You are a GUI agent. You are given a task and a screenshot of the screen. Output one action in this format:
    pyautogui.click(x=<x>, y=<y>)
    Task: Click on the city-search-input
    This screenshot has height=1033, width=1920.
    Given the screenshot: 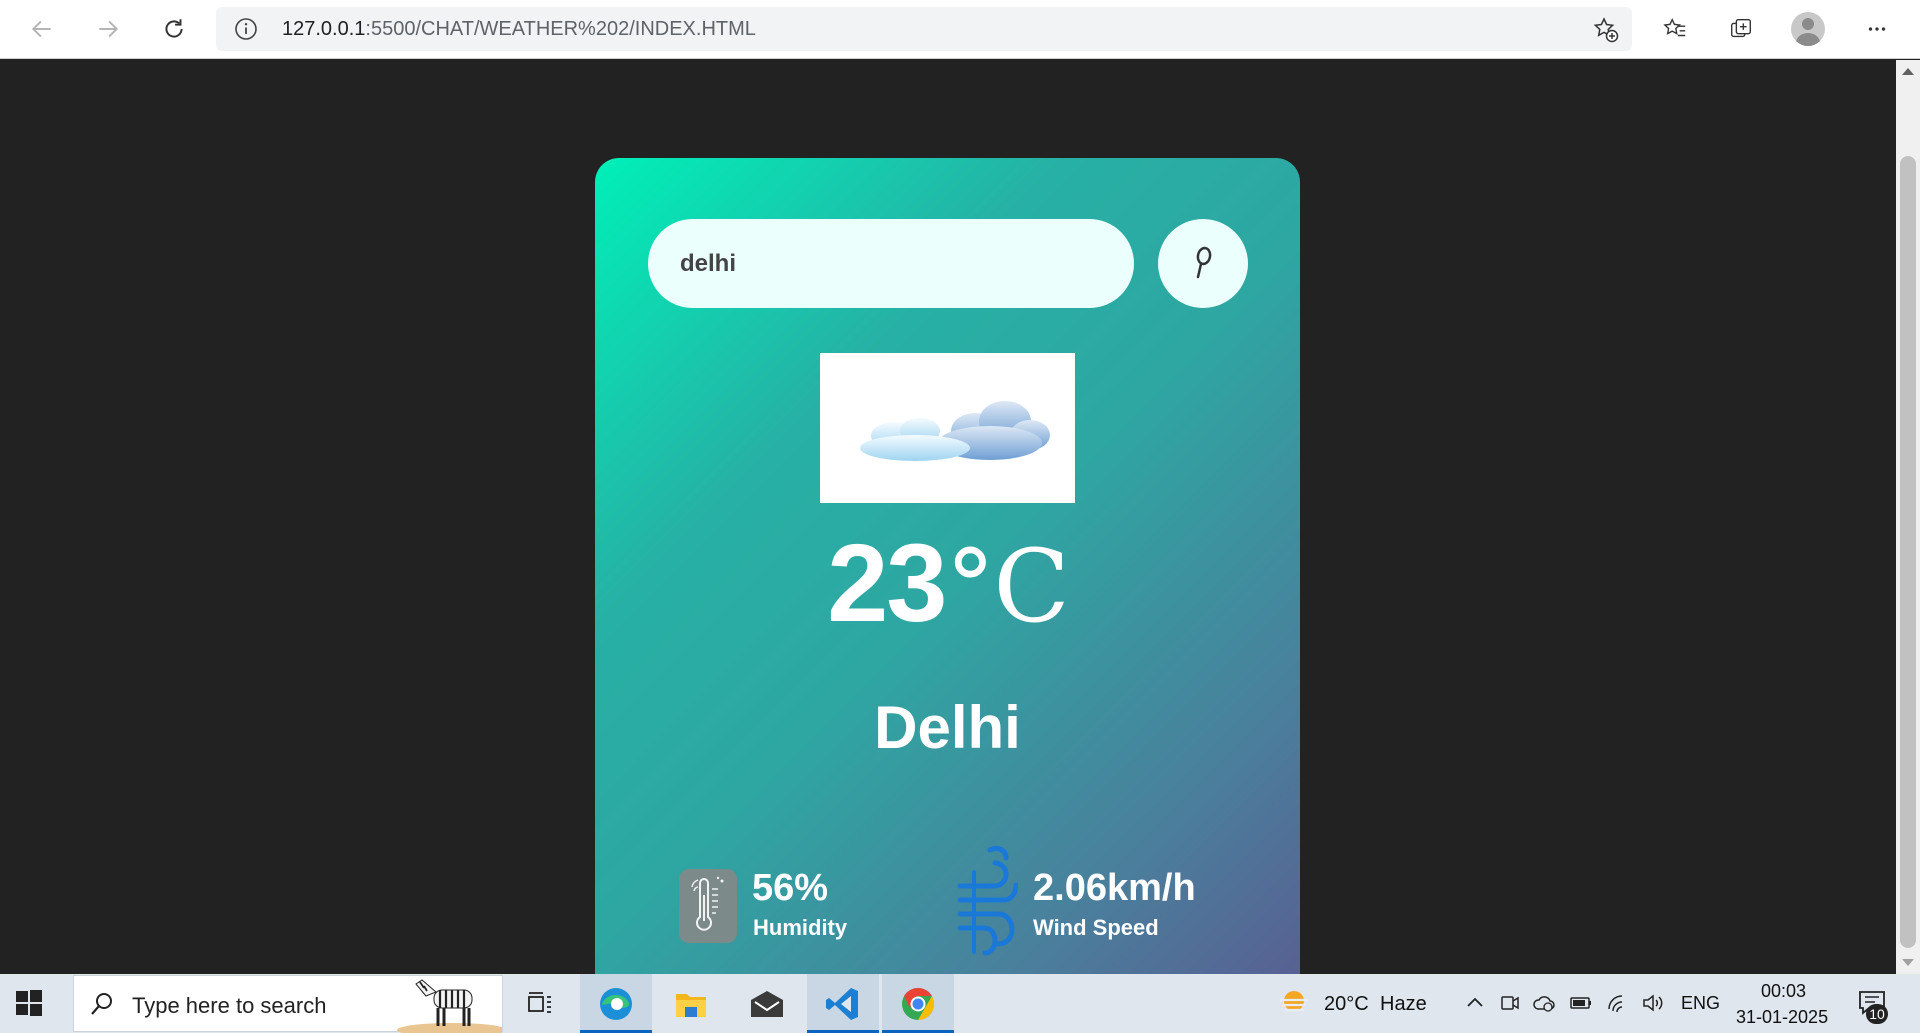 What is the action you would take?
    pyautogui.click(x=895, y=263)
    